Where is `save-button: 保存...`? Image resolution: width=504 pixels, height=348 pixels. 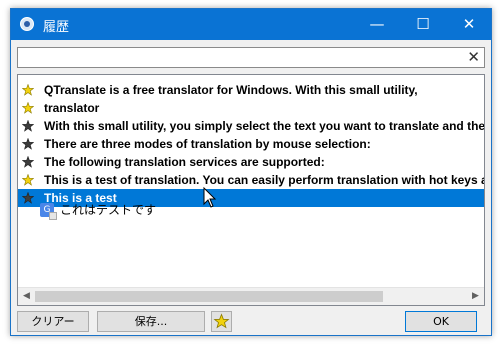
save-button: 保存... is located at coordinates (151, 321).